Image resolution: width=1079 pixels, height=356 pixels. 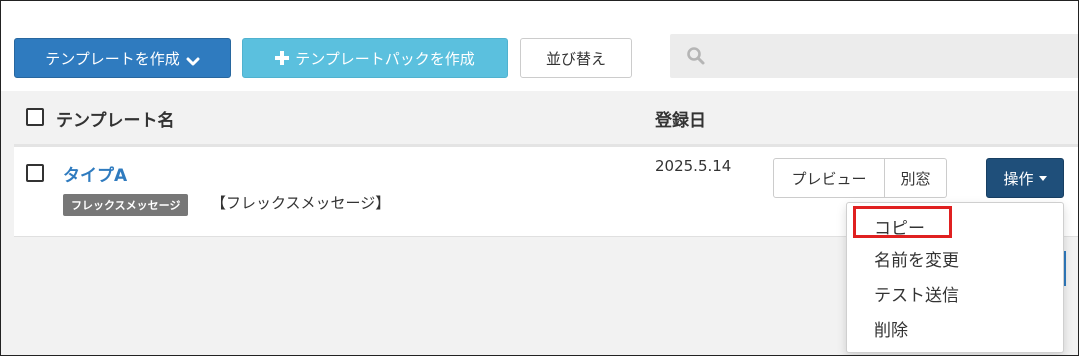 I want to click on column-header-date: 登録日, so click(x=680, y=121).